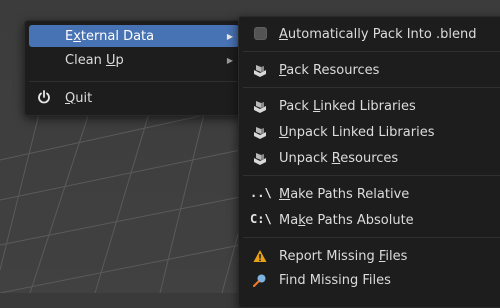  Describe the element at coordinates (371, 158) in the screenshot. I see `menu-item-unpack-resources: Unpack Resources` at that location.